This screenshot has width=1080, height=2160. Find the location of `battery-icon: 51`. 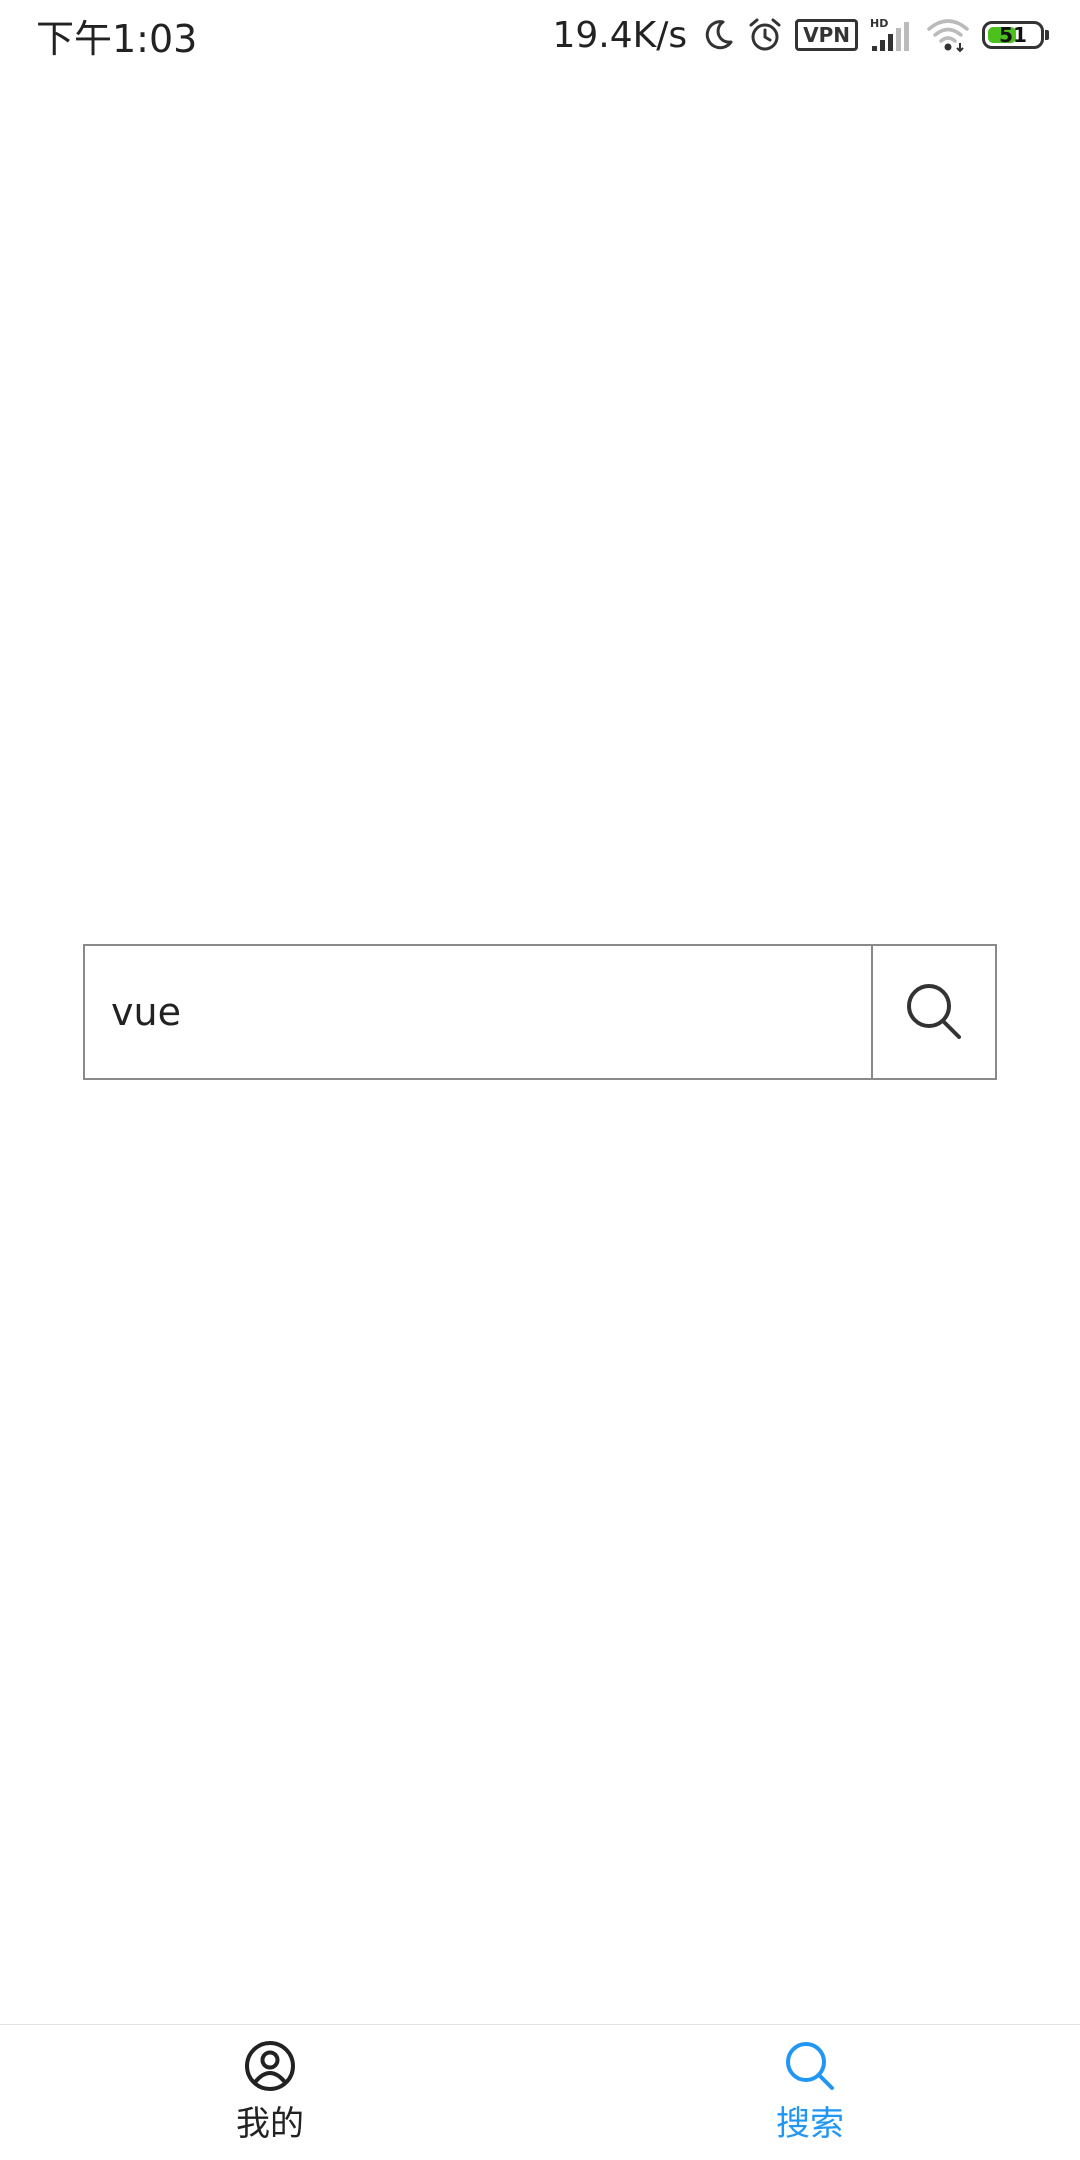

battery-icon: 51 is located at coordinates (1015, 35).